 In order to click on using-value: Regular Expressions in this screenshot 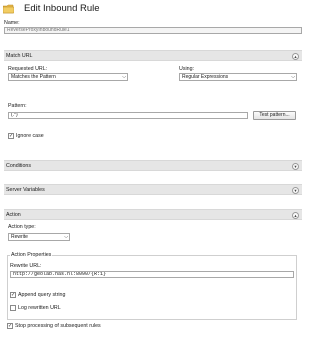, I will do `click(205, 77)`.